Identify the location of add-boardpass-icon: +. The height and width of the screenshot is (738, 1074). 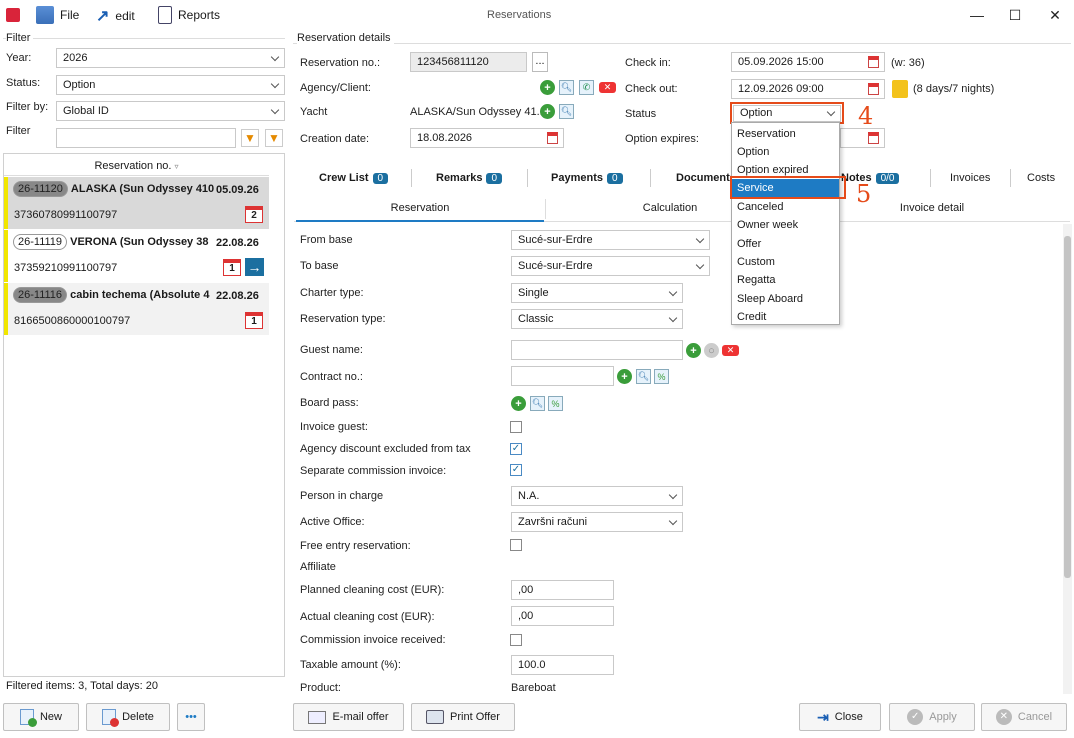
(518, 403).